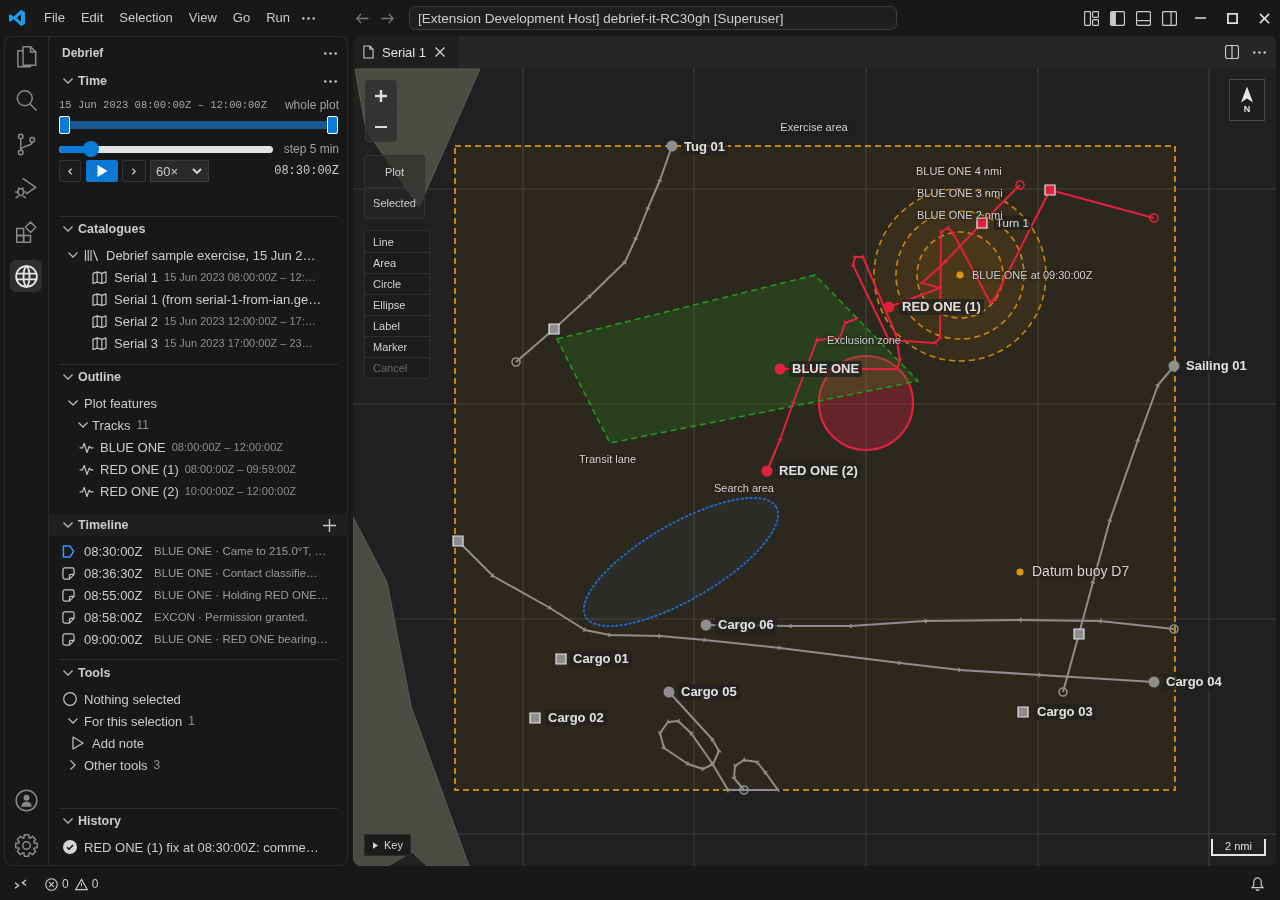 Image resolution: width=1280 pixels, height=900 pixels. Describe the element at coordinates (387, 18) in the screenshot. I see `forward-arrow-icon` at that location.